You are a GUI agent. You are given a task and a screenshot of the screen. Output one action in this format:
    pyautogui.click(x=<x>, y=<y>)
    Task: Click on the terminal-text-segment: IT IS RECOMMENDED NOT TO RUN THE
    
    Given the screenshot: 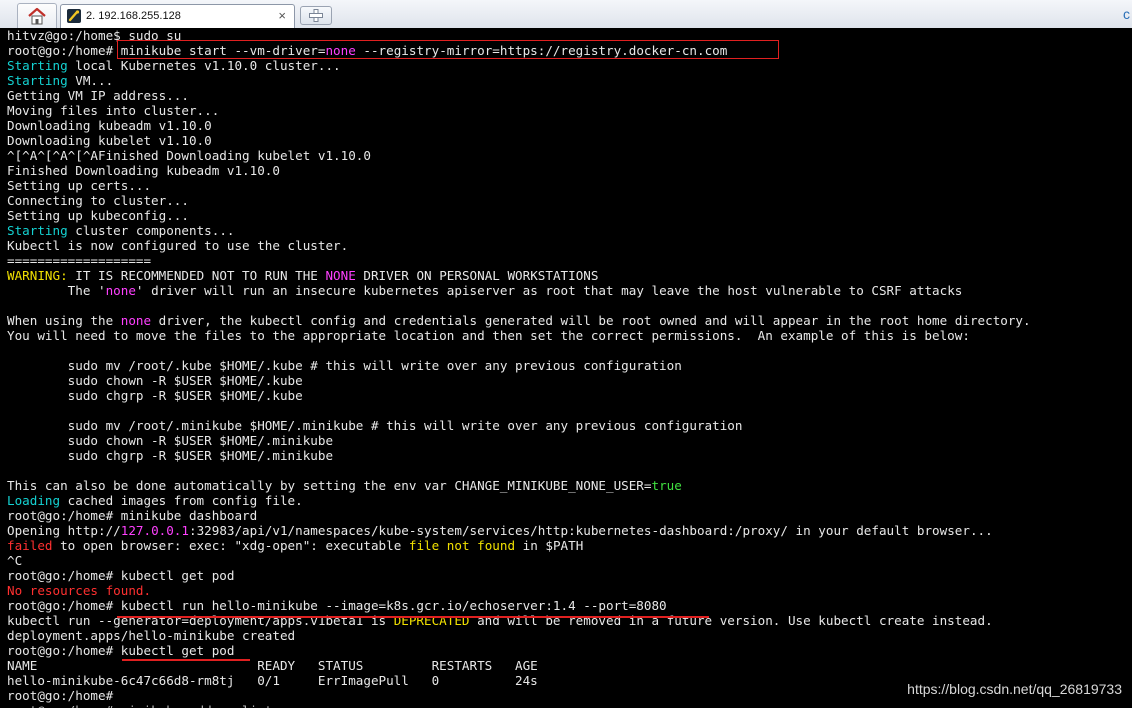 What is the action you would take?
    pyautogui.click(x=197, y=275)
    